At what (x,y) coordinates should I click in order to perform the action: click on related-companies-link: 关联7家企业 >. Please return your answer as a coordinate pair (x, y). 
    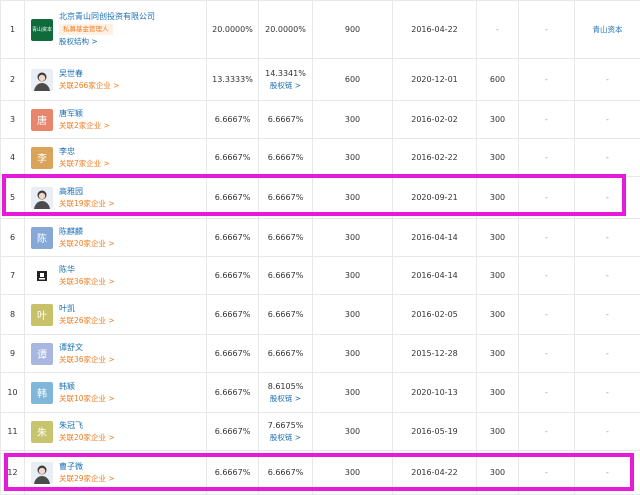
    Looking at the image, I should click on (84, 164).